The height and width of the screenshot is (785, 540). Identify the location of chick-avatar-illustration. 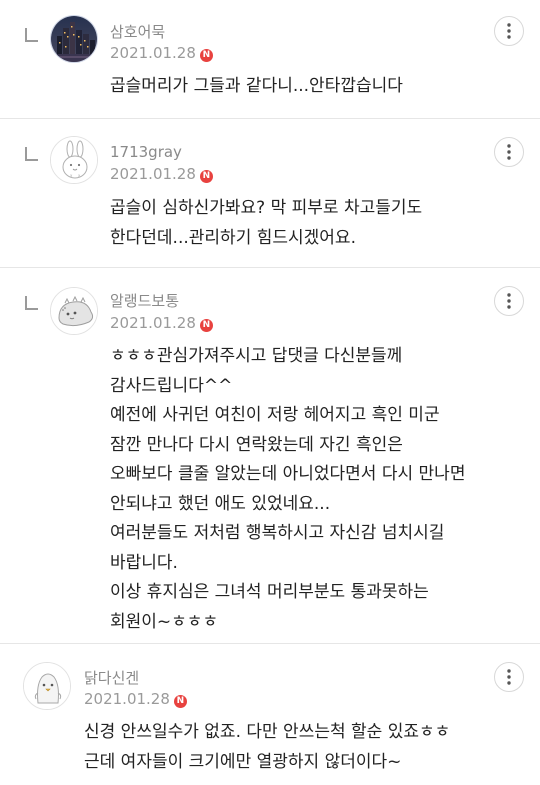
(47, 686).